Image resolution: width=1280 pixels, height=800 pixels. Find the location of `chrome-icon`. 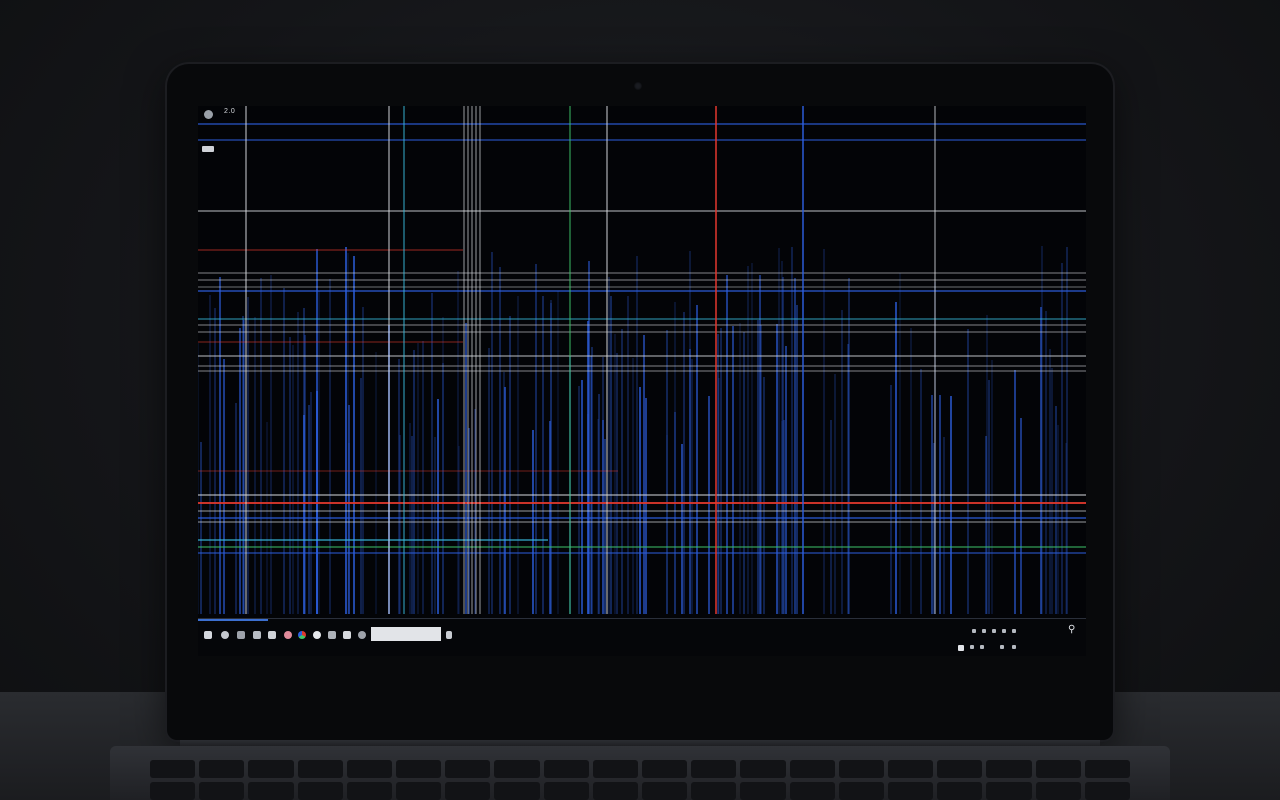

chrome-icon is located at coordinates (302, 635).